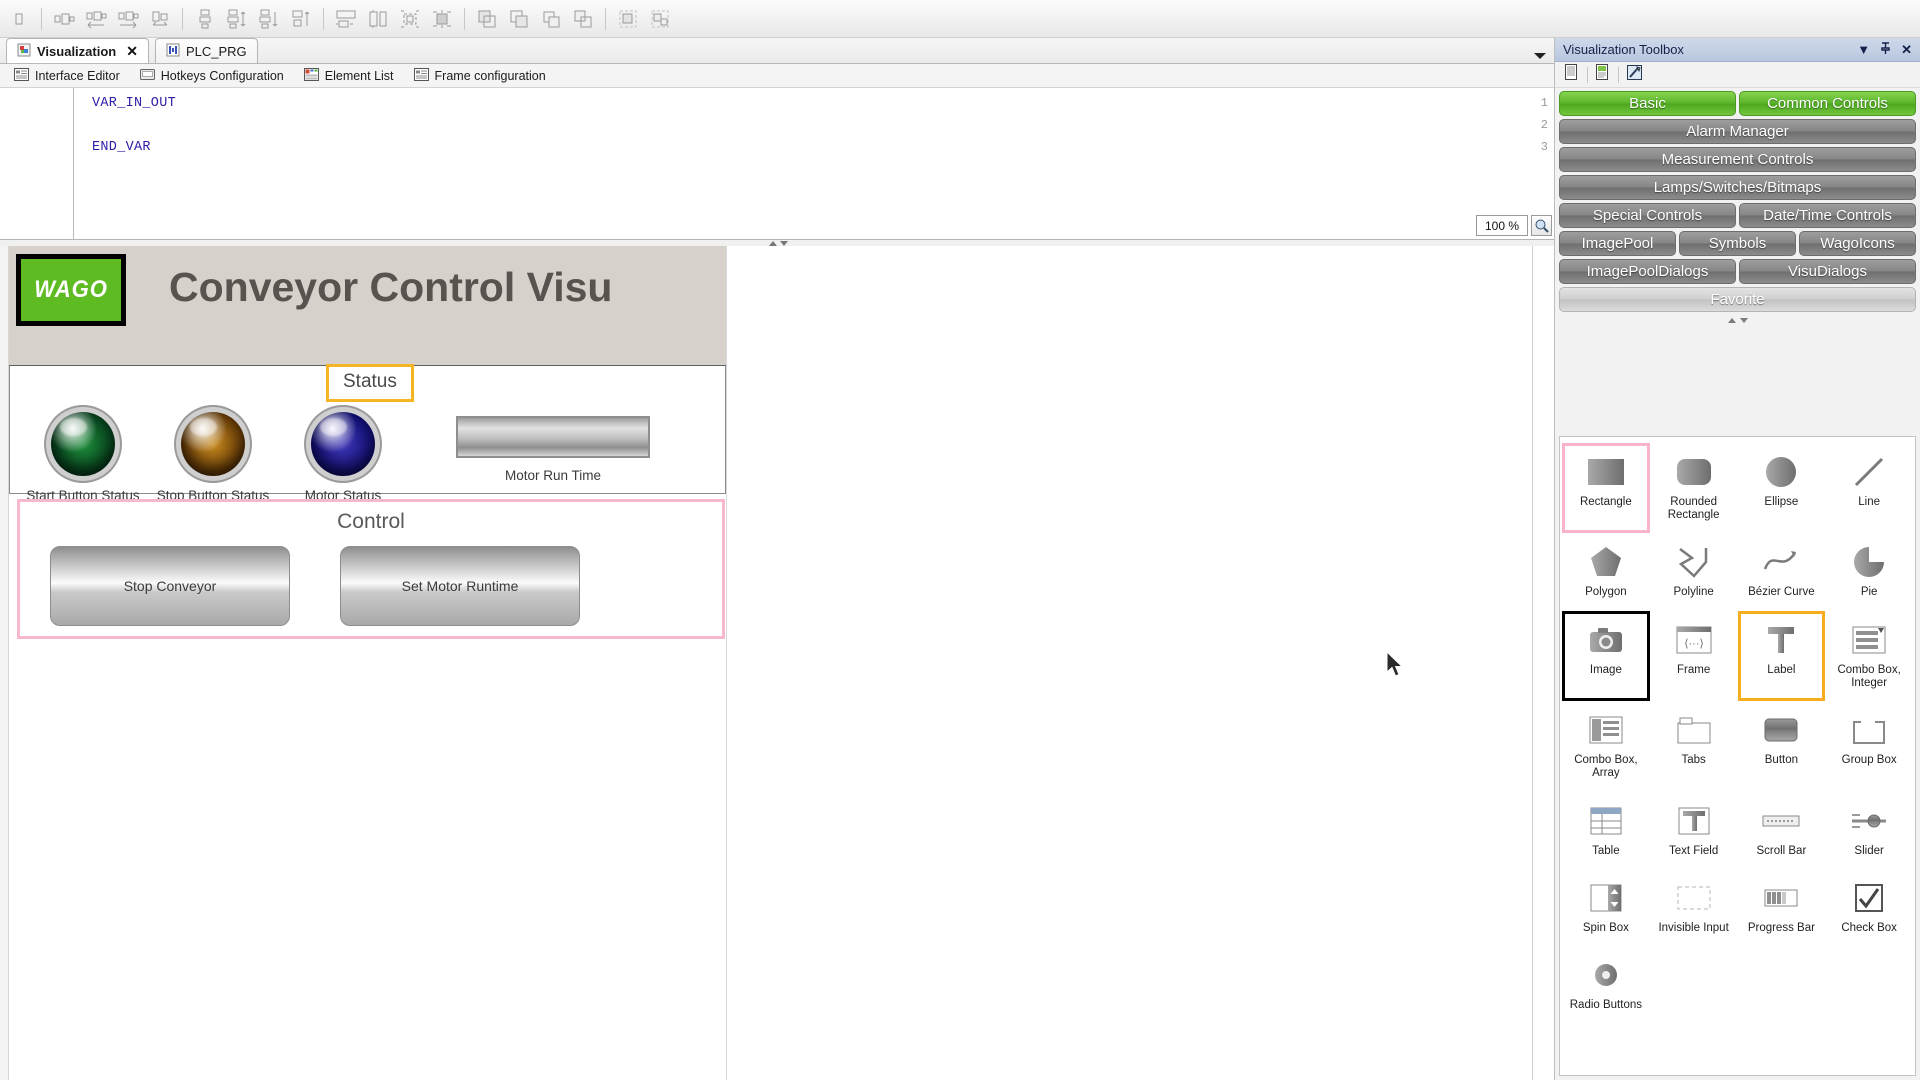  What do you see at coordinates (1737, 299) in the screenshot?
I see `category-favorite: Favorite` at bounding box center [1737, 299].